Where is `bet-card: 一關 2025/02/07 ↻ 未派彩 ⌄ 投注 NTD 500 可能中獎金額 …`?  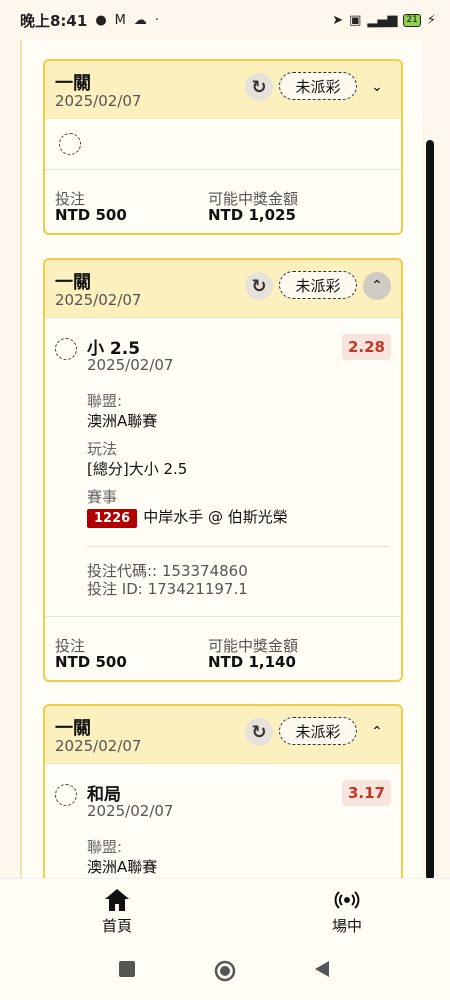 bet-card: 一關 2025/02/07 ↻ 未派彩 ⌄ 投注 NTD 500 可能中獎金額 … is located at coordinates (223, 147).